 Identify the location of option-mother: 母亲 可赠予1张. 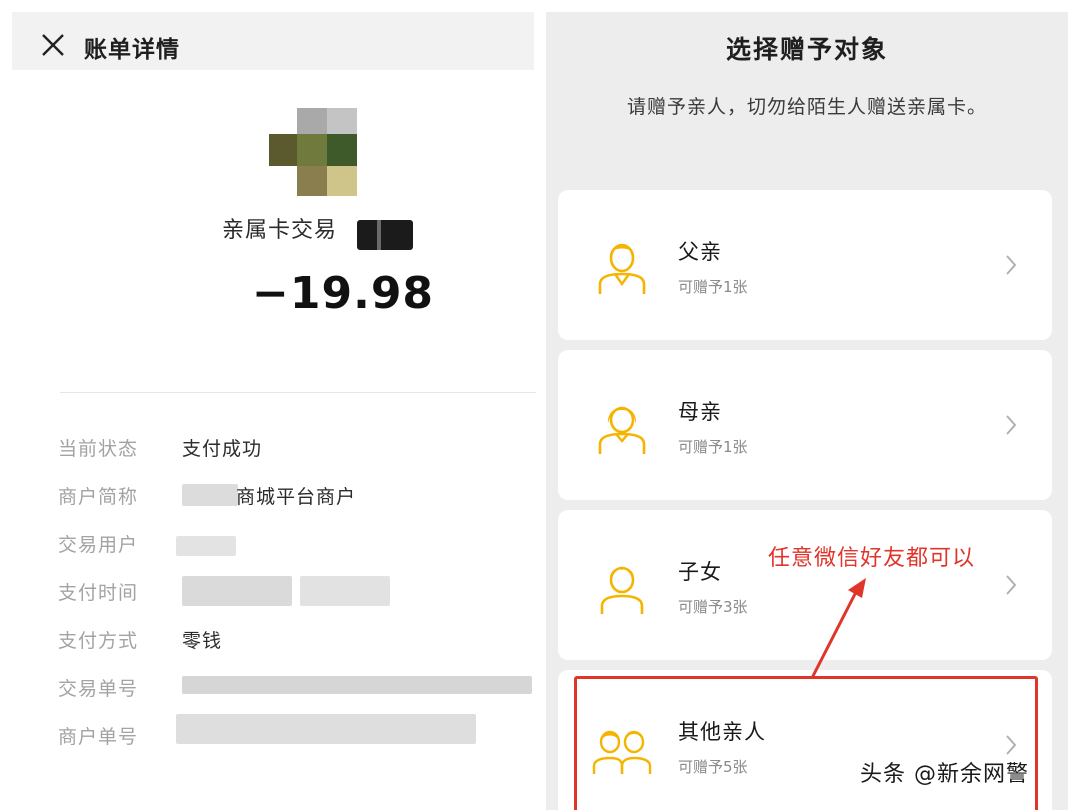
(805, 425).